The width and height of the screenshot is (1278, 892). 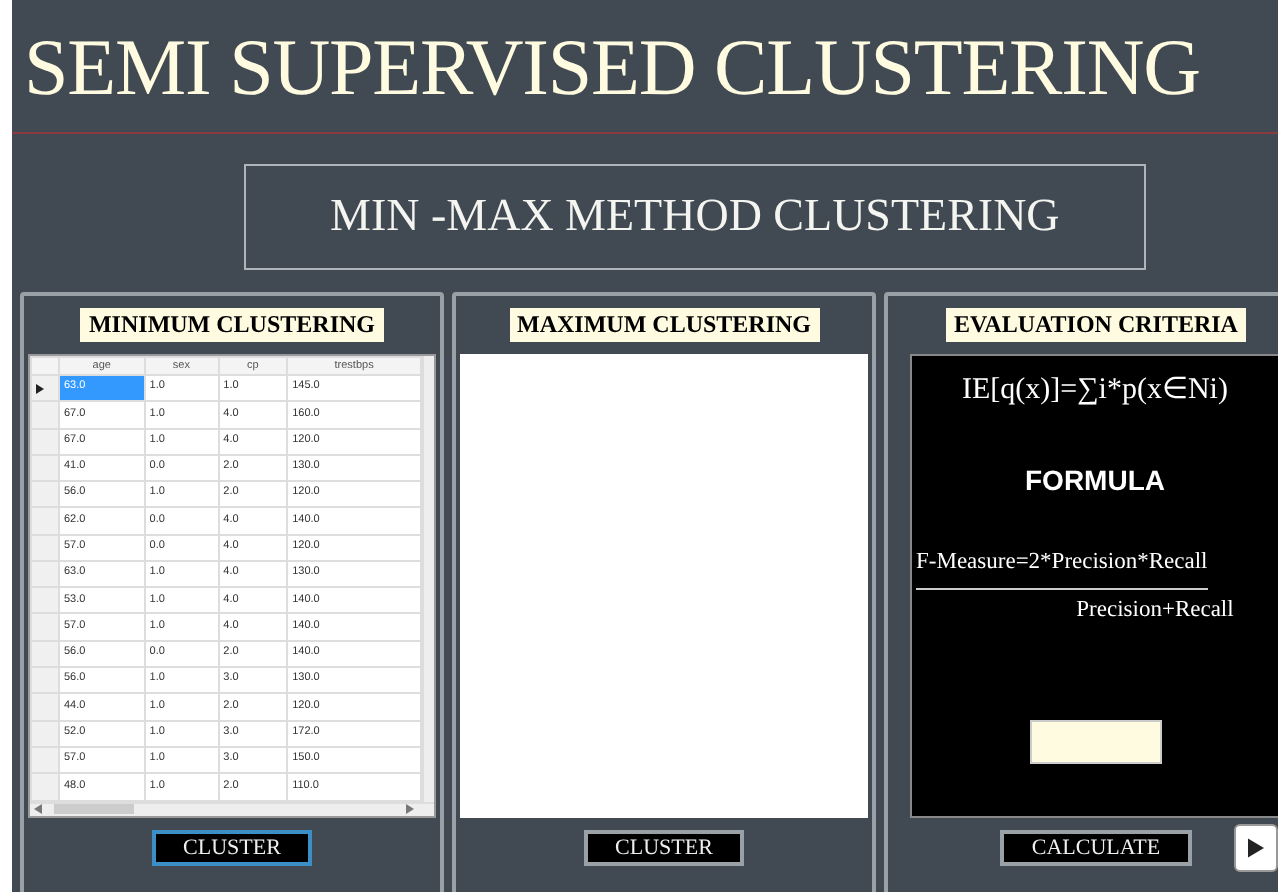 I want to click on row-pointer-icon, so click(x=40, y=388).